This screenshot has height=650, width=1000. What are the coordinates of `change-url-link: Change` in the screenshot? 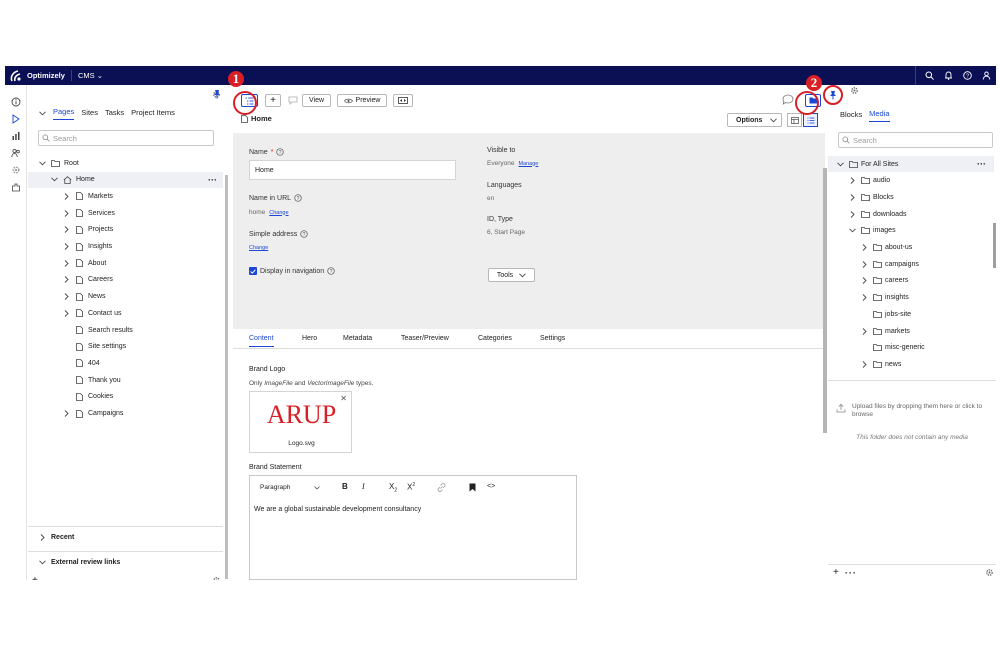 It's located at (278, 213).